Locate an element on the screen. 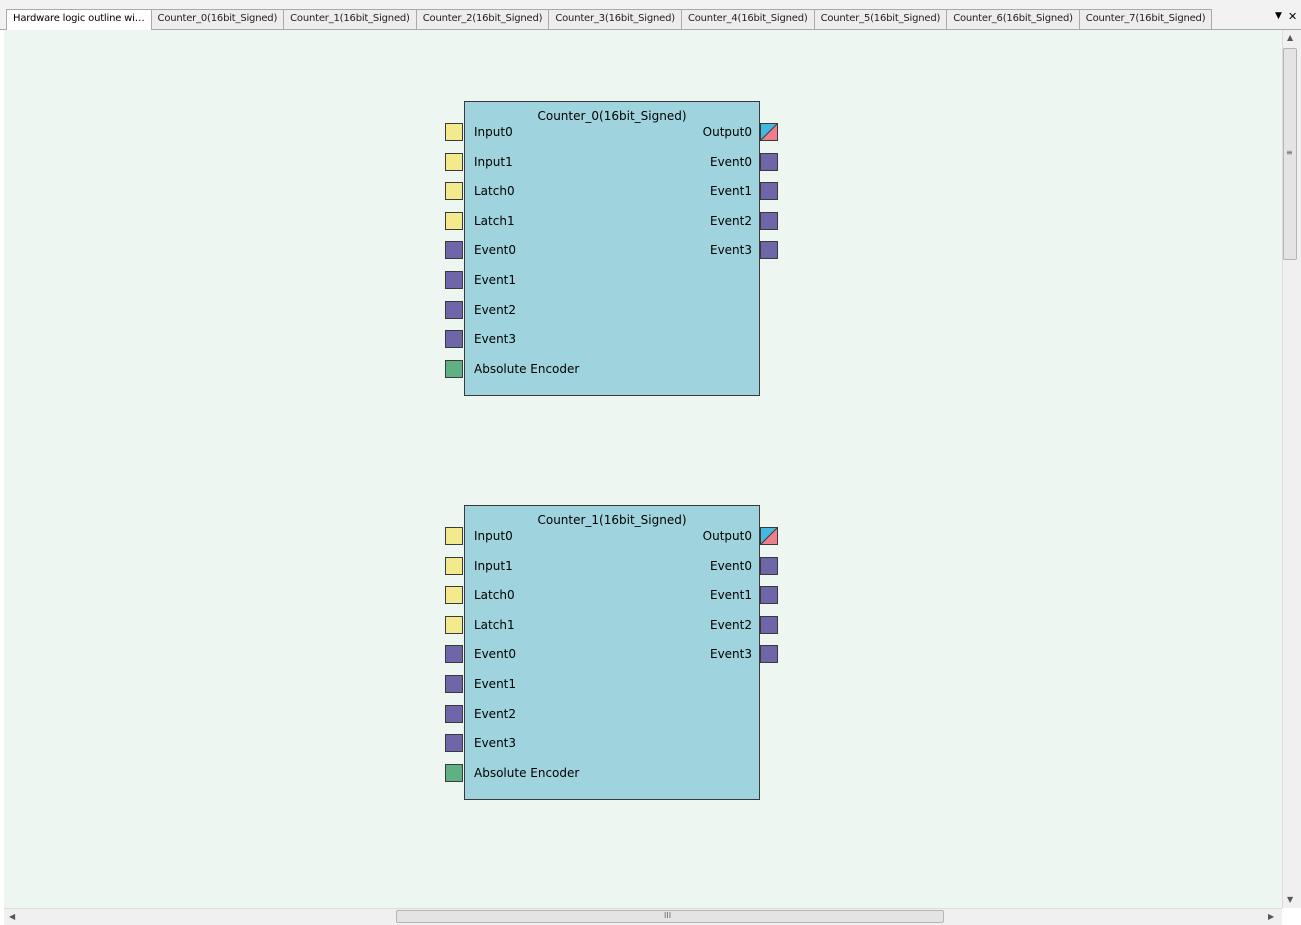 This screenshot has width=1301, height=925. block-title: Counter_1(16bit_Signed) is located at coordinates (612, 520).